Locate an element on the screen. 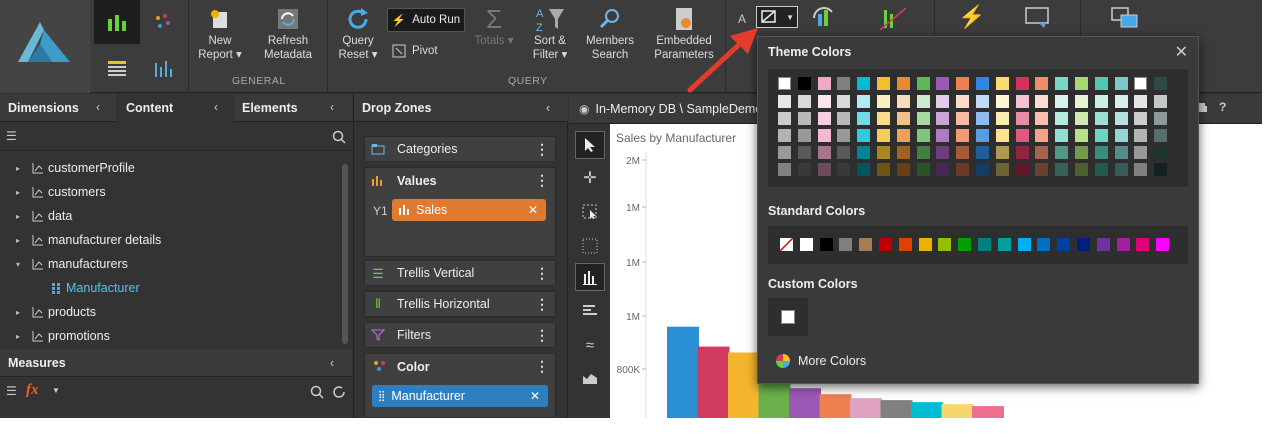 This screenshot has width=1281, height=440. fx-icon: fx is located at coordinates (32, 390).